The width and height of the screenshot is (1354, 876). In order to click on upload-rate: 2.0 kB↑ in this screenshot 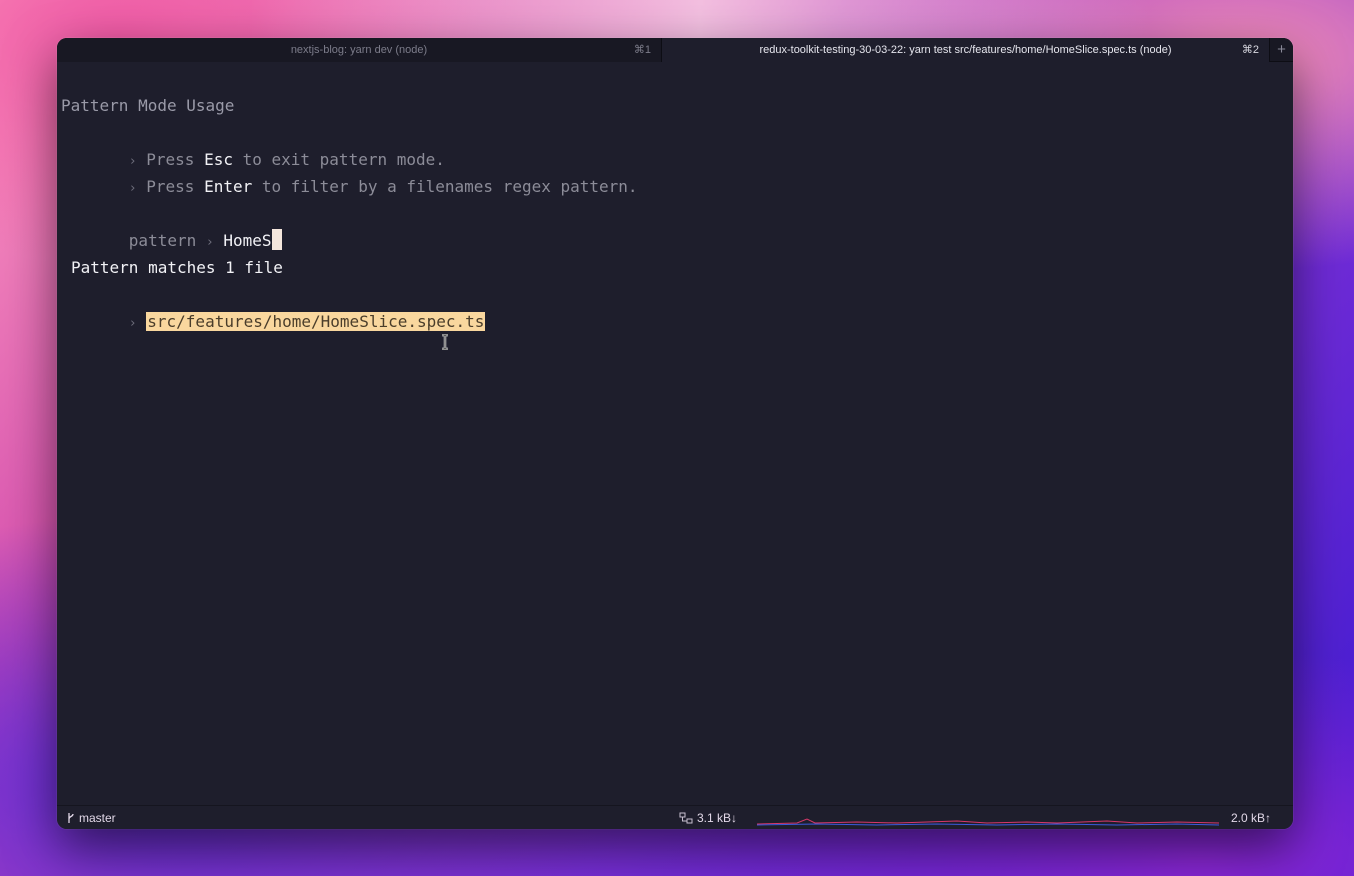, I will do `click(1250, 818)`.